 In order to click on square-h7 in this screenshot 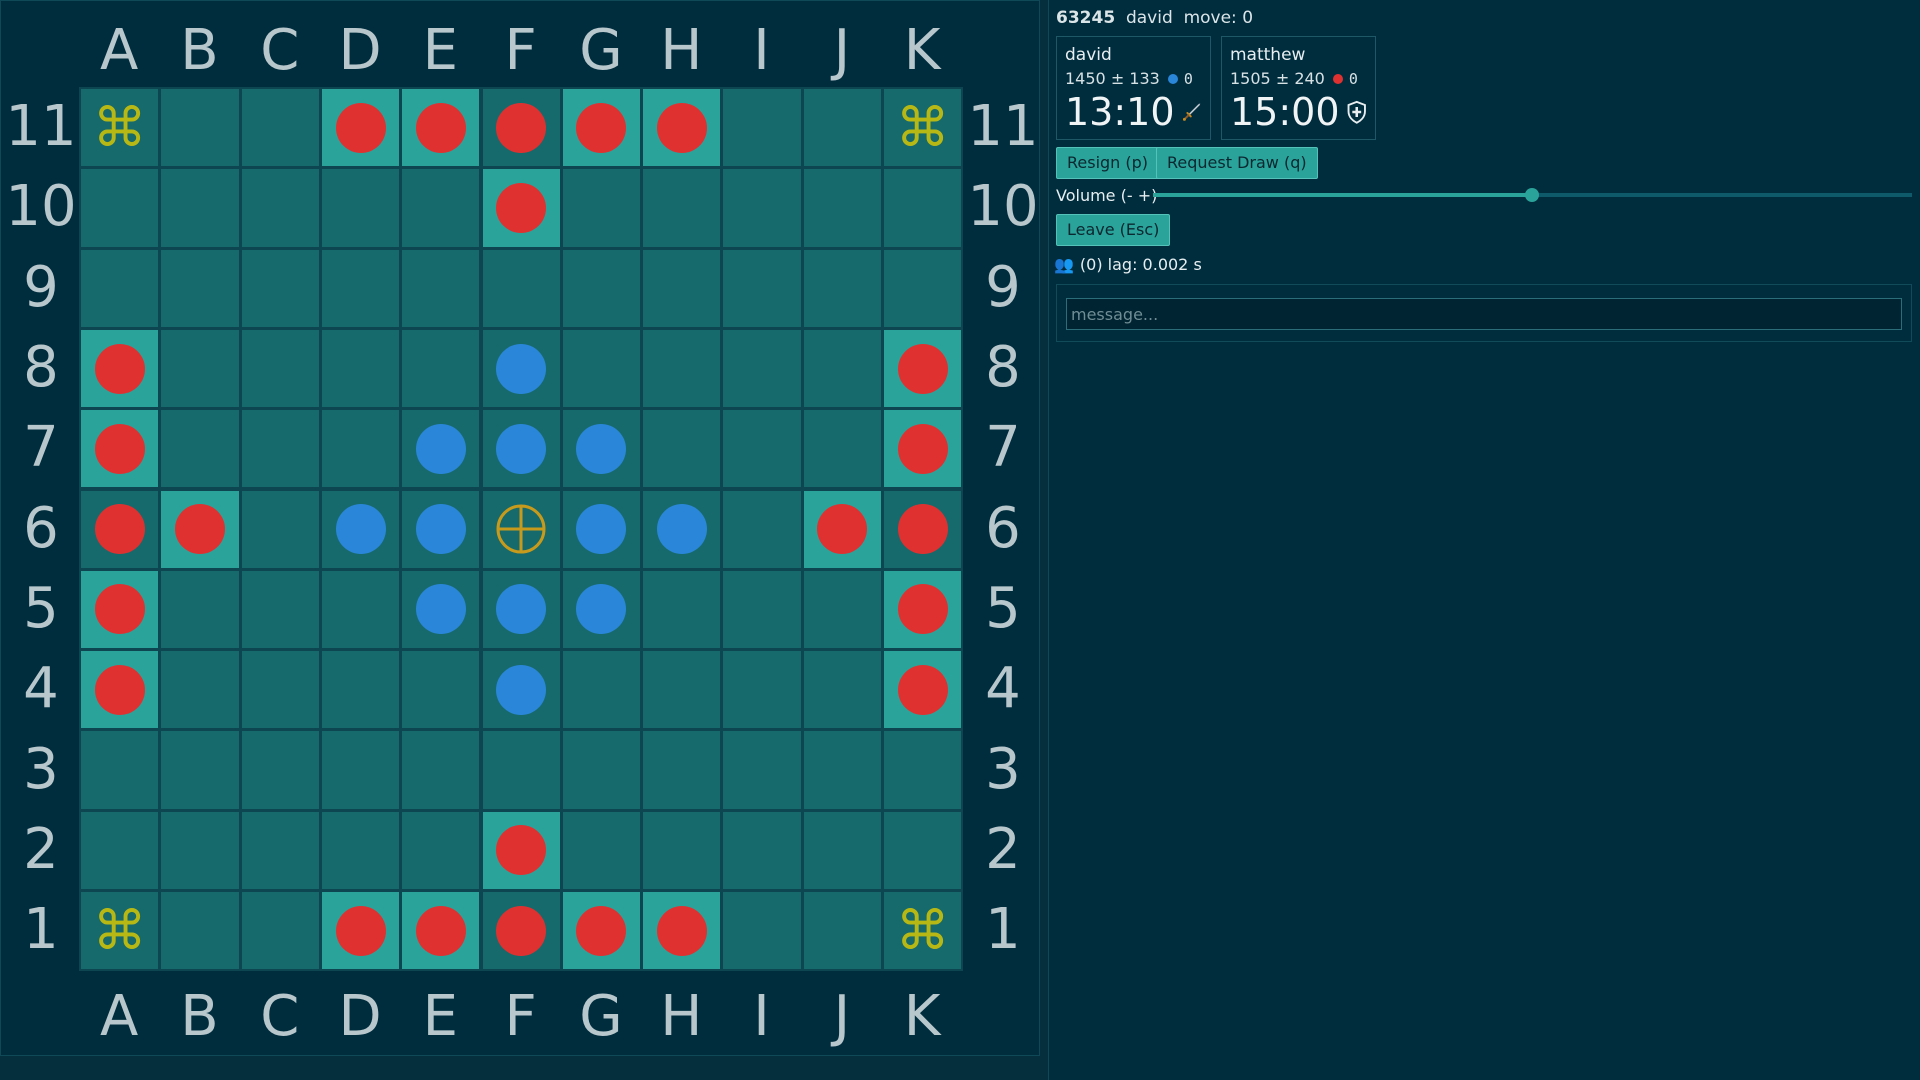, I will do `click(682, 449)`.